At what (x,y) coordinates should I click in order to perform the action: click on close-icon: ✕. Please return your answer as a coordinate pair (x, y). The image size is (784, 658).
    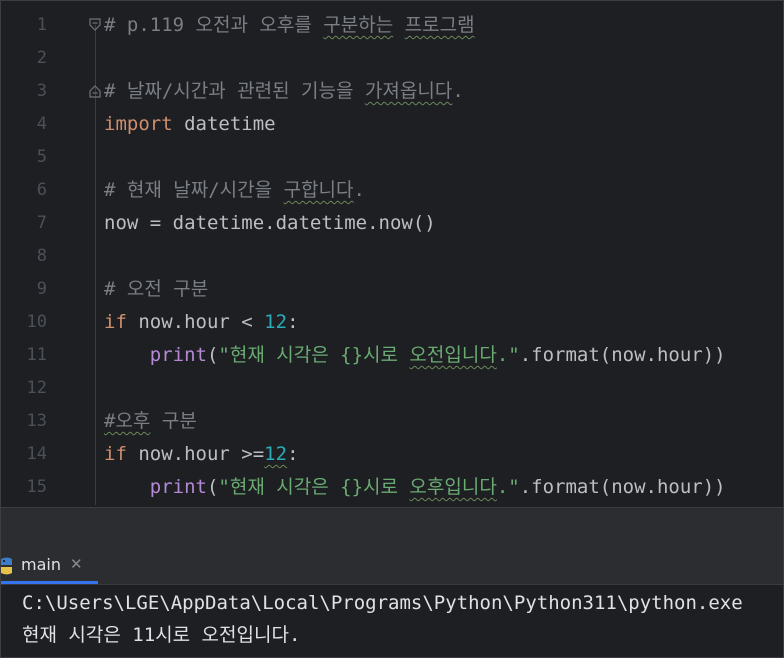
    Looking at the image, I should click on (76, 564).